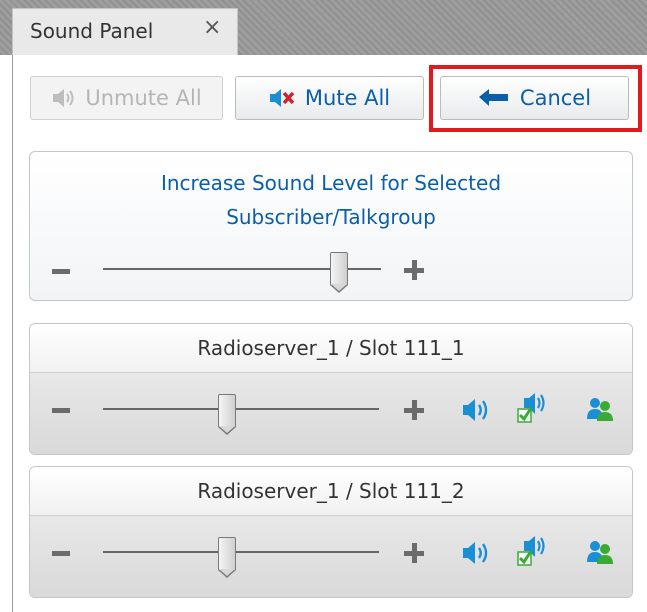 The width and height of the screenshot is (647, 612). Describe the element at coordinates (331, 491) in the screenshot. I see `subscriber-name: Radioserver_1 / Slot 111_2` at that location.